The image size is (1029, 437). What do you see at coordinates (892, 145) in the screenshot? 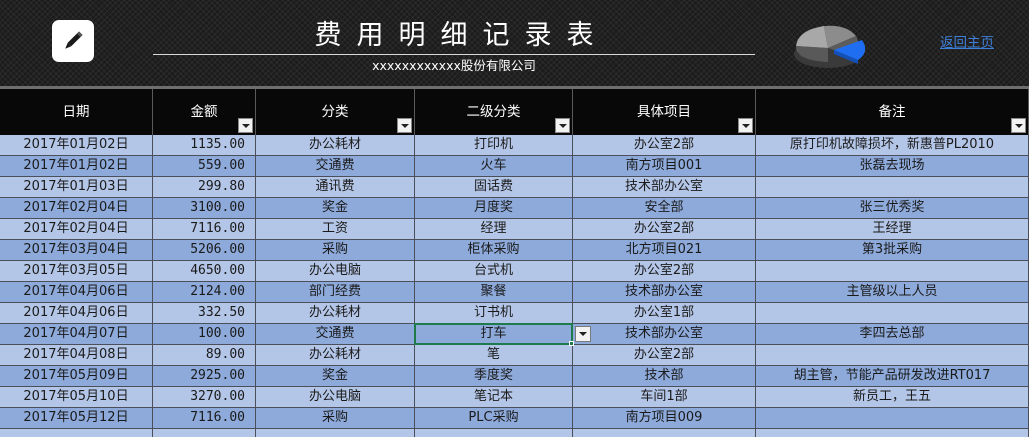
I see `cell-notes: 原打印机故障损坏，新惠普PL2010` at bounding box center [892, 145].